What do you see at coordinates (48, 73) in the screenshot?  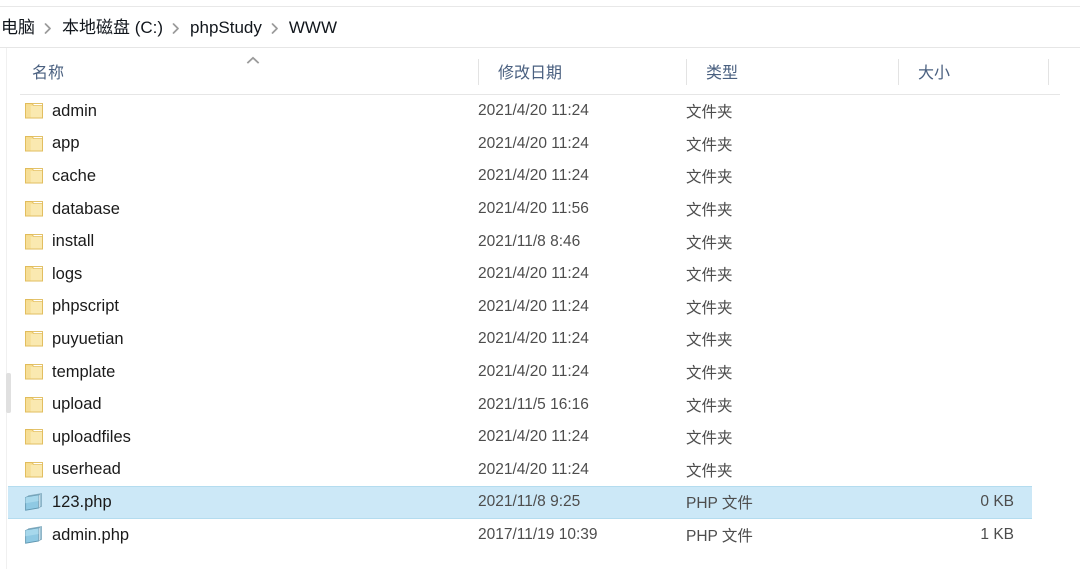 I see `column-header-name-label: 名称` at bounding box center [48, 73].